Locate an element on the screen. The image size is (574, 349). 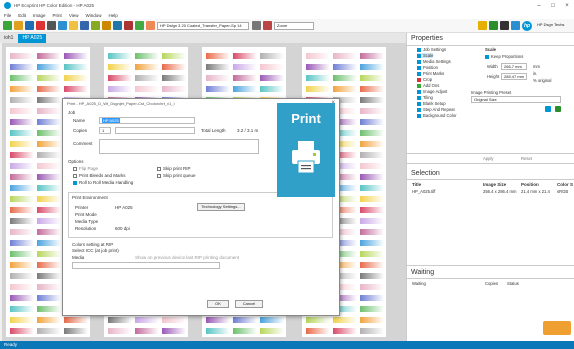
prop-item-addons: Add Ons is located at coordinates (428, 85).